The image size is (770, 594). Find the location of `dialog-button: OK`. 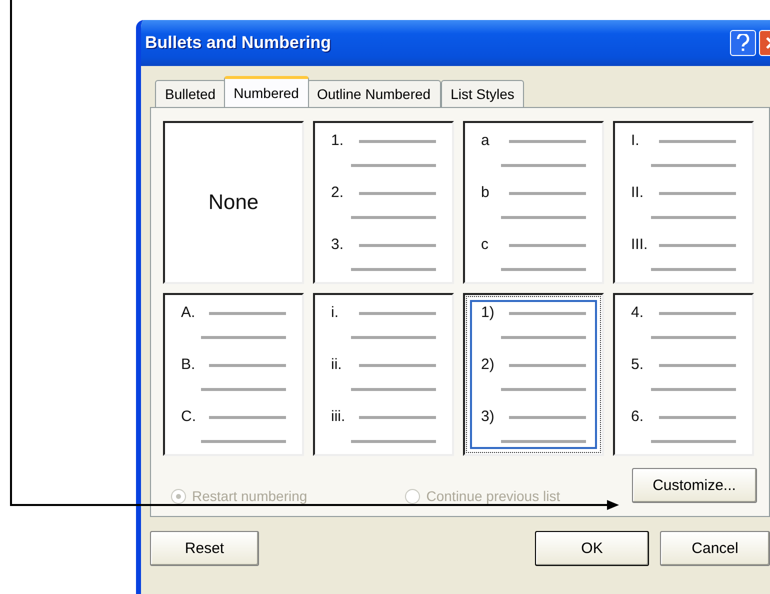

dialog-button: OK is located at coordinates (592, 548).